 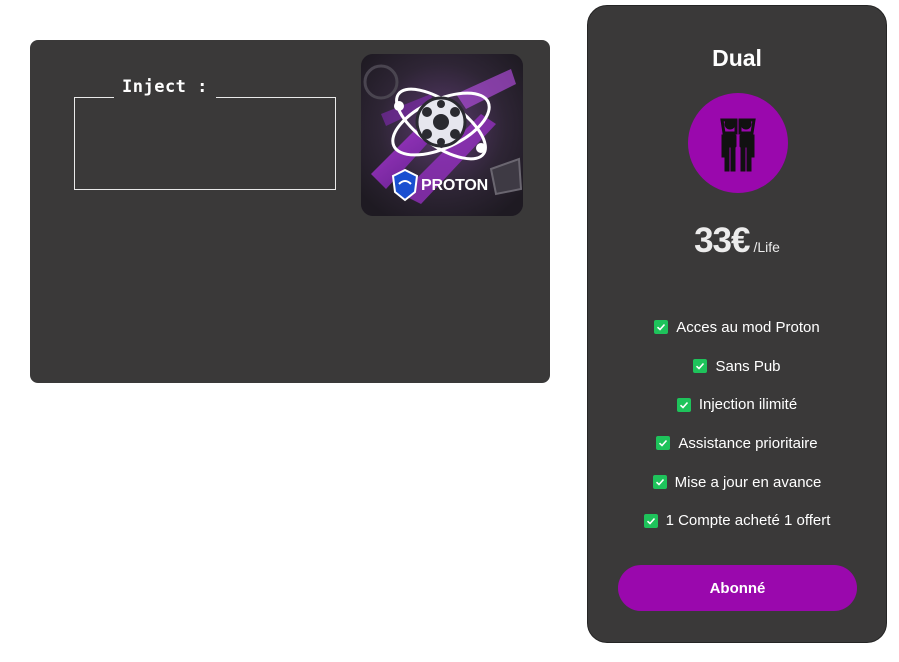 I want to click on two-people-icon, so click(x=738, y=143).